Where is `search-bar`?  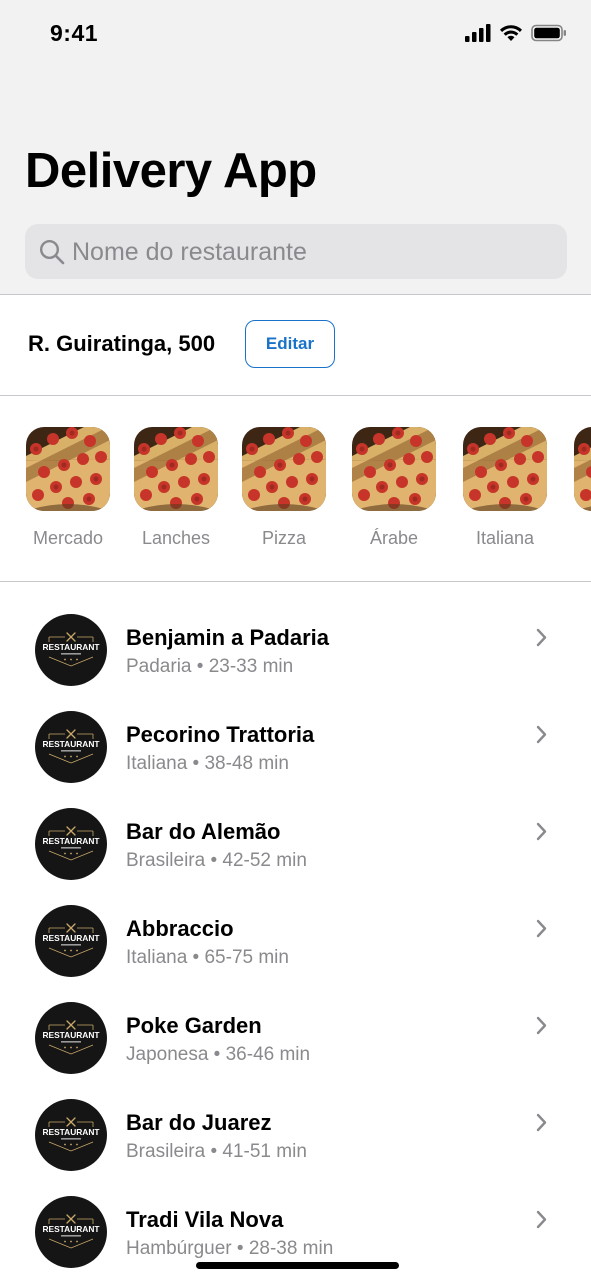 search-bar is located at coordinates (296, 252).